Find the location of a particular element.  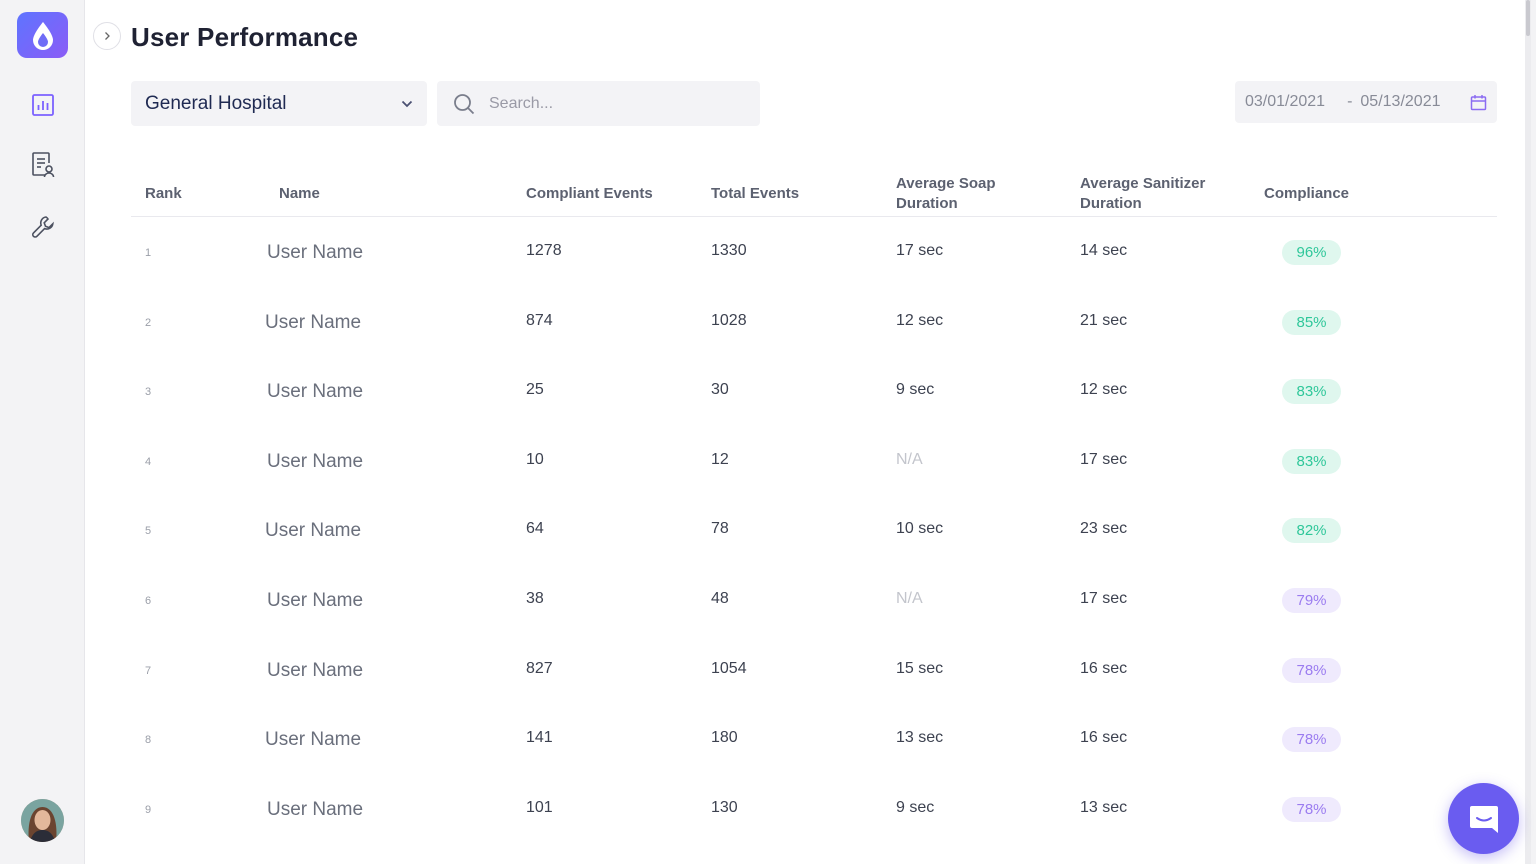

water-drop-icon is located at coordinates (42, 36).